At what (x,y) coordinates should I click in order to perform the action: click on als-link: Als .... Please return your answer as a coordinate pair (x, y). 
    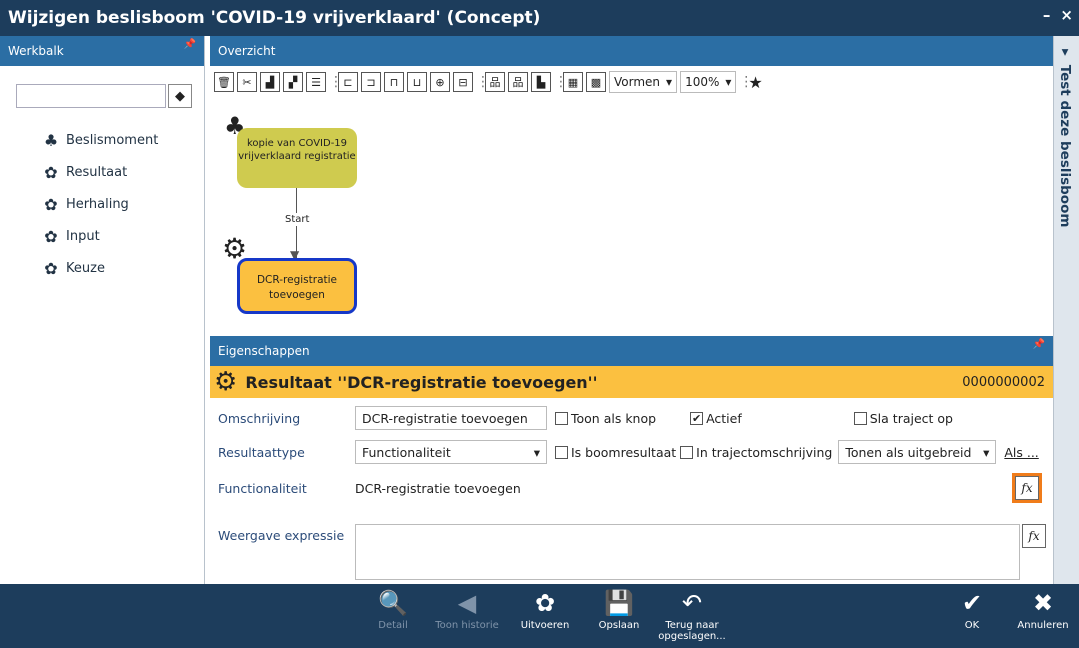
    Looking at the image, I should click on (1021, 452).